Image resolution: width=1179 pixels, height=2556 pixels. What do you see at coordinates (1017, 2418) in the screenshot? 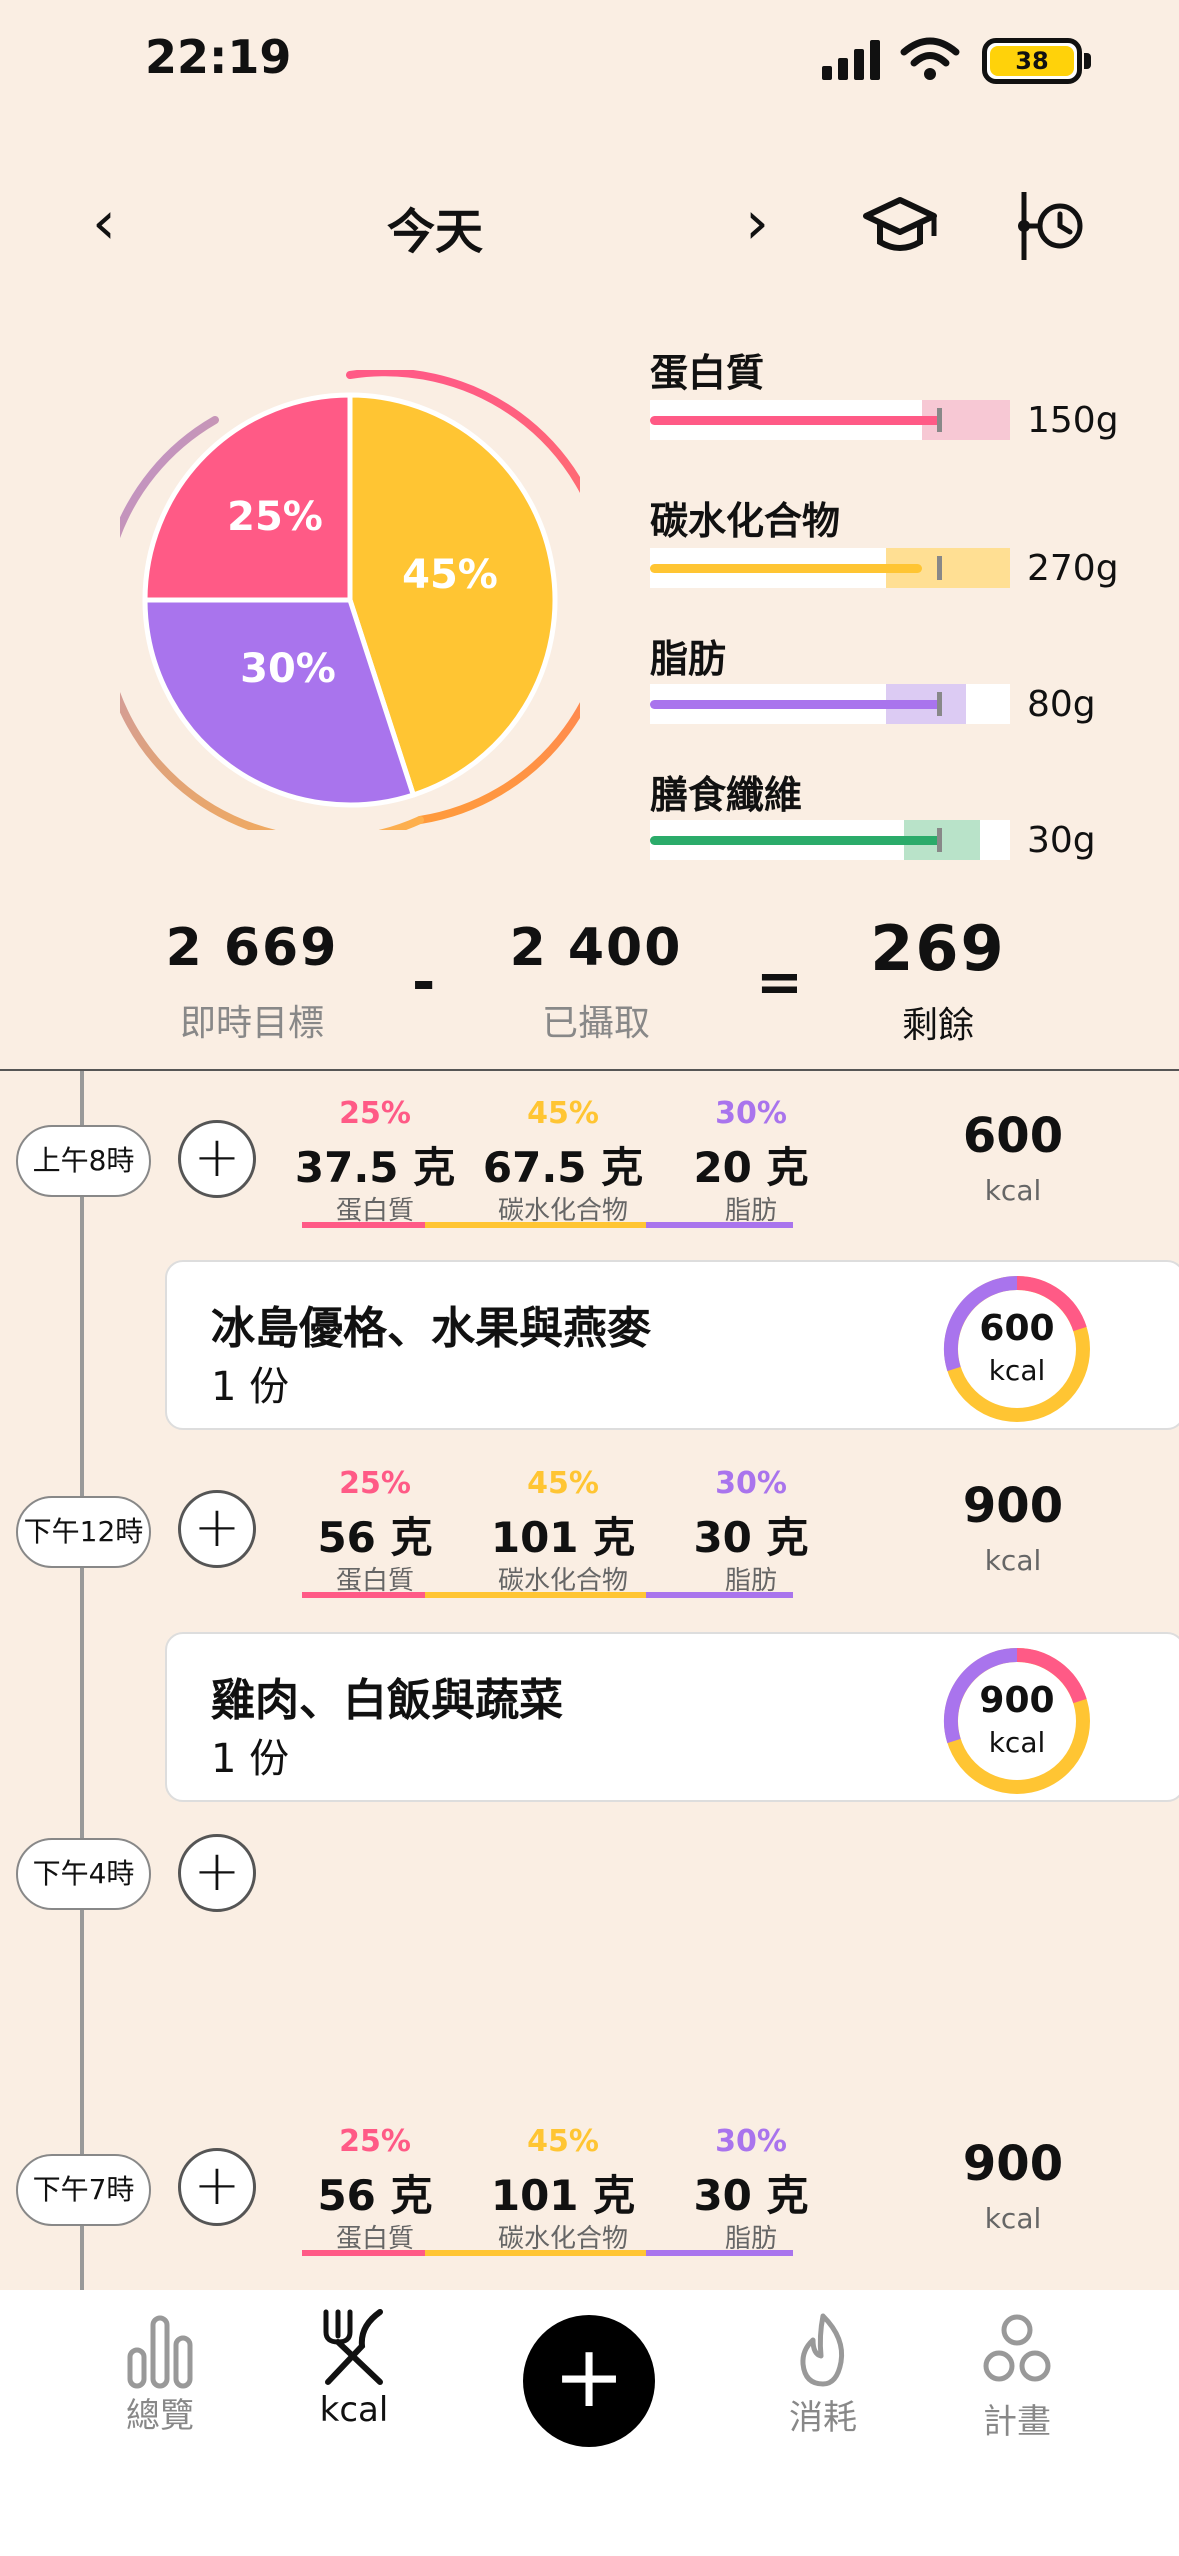
I see `tab-plan: 計畫` at bounding box center [1017, 2418].